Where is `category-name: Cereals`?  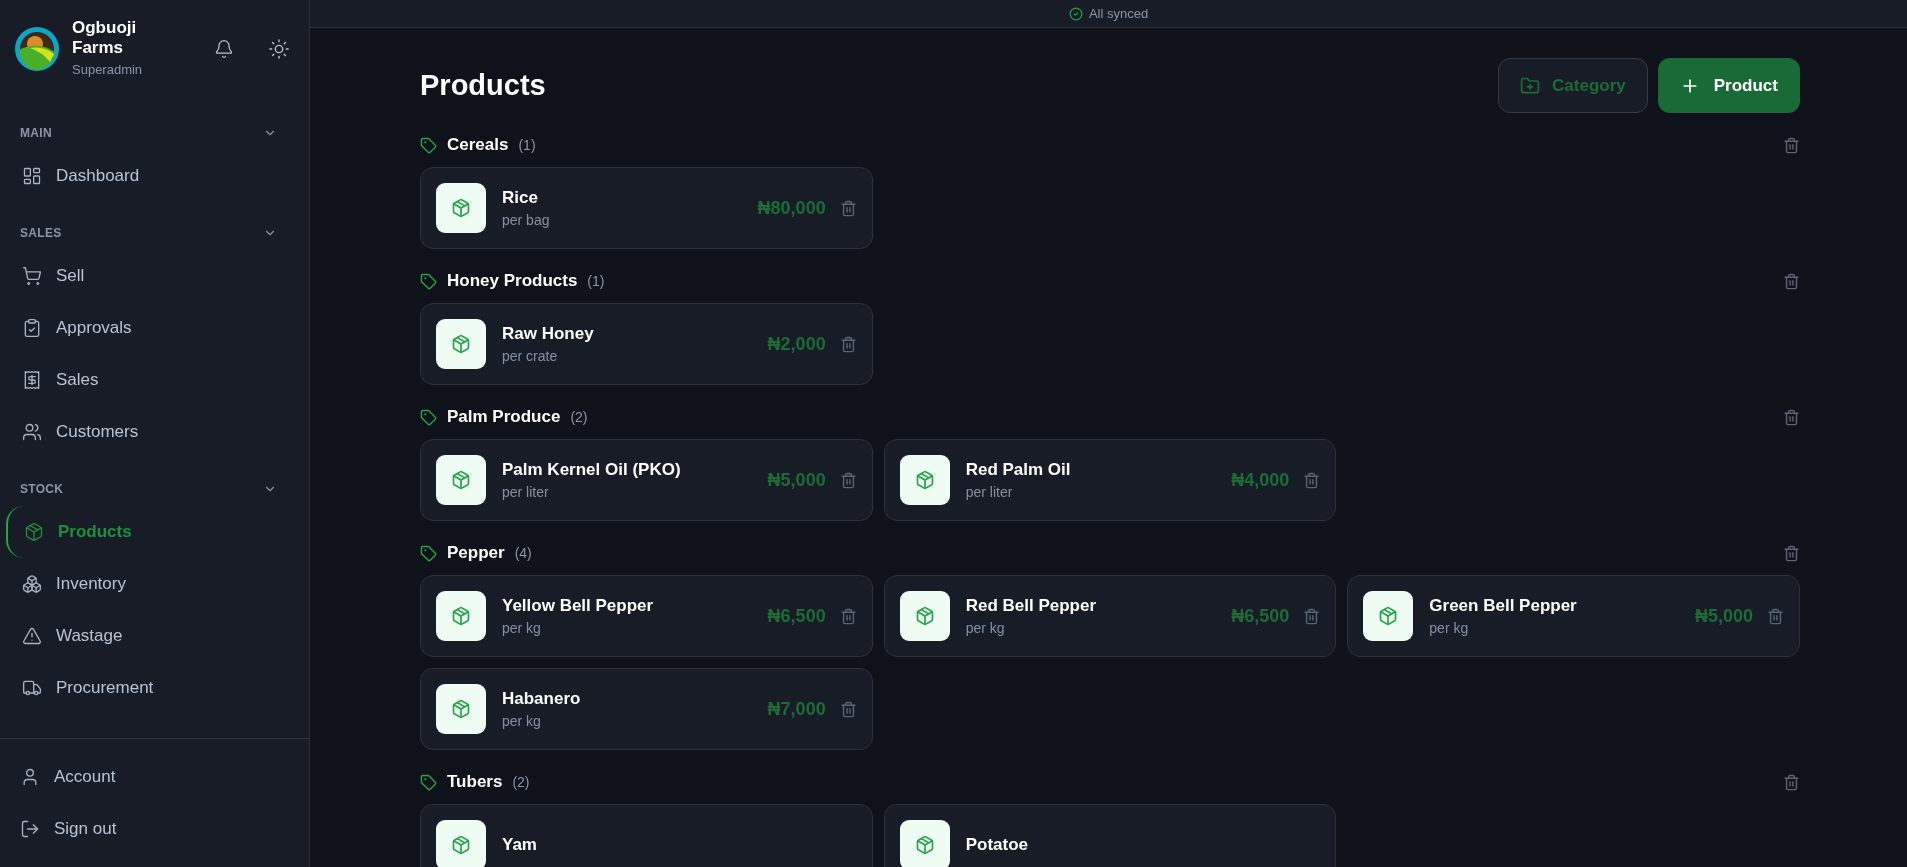
category-name: Cereals is located at coordinates (478, 145).